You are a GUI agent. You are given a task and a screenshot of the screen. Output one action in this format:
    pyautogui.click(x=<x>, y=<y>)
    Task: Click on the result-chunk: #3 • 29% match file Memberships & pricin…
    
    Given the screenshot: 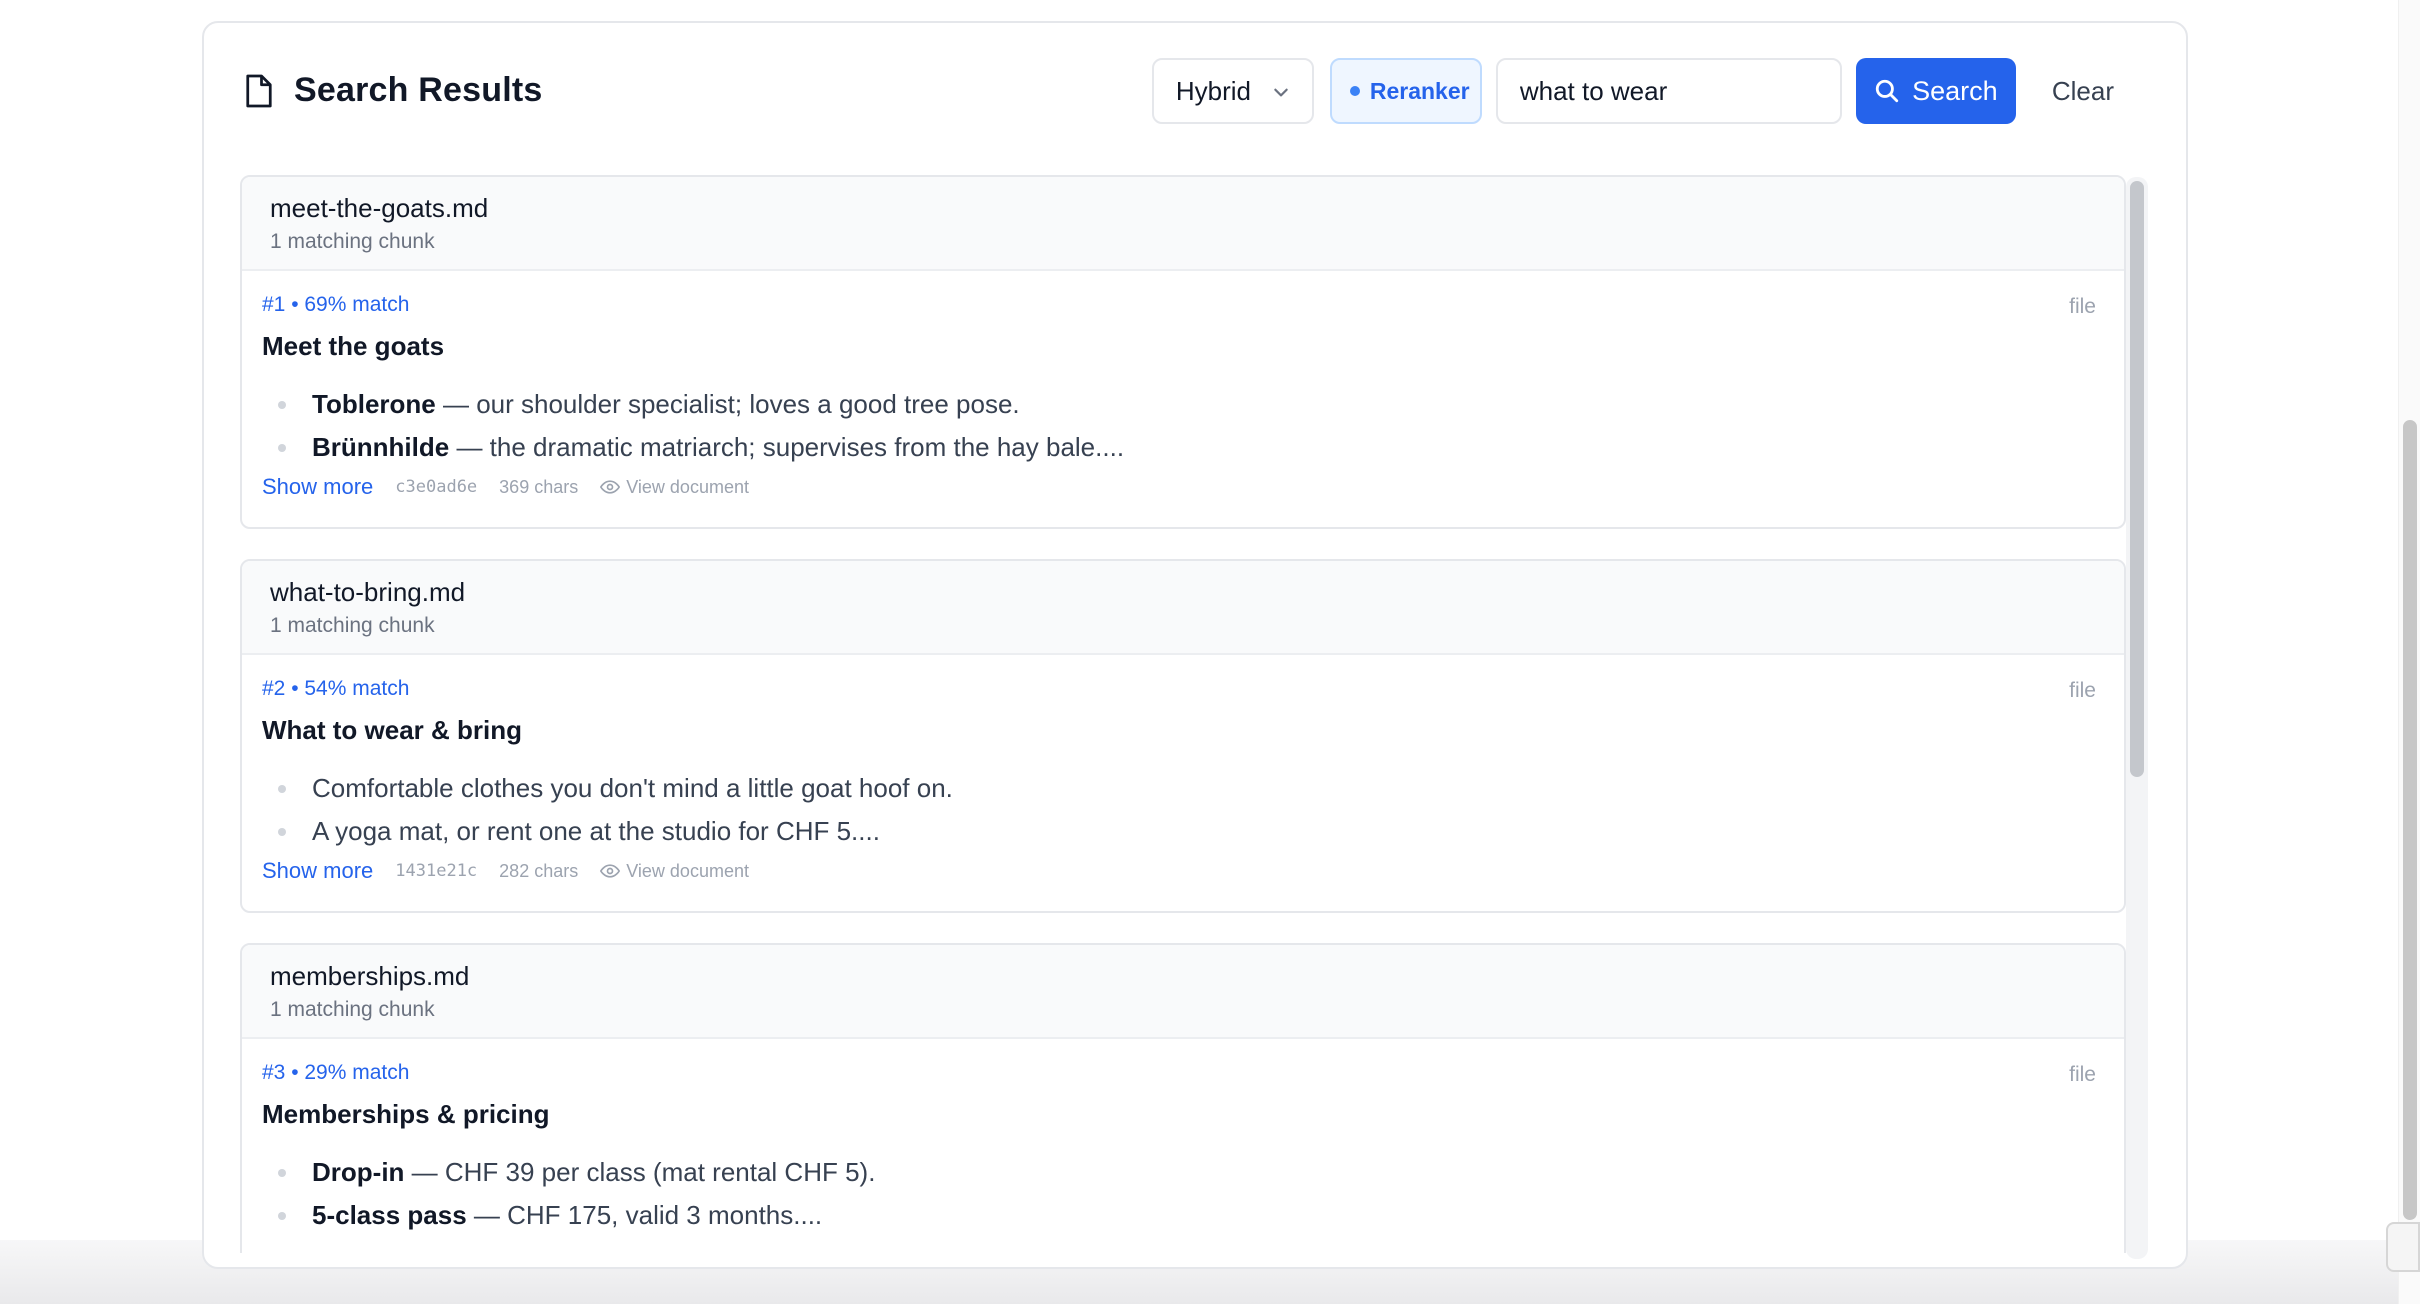 What is the action you would take?
    pyautogui.click(x=1183, y=1140)
    